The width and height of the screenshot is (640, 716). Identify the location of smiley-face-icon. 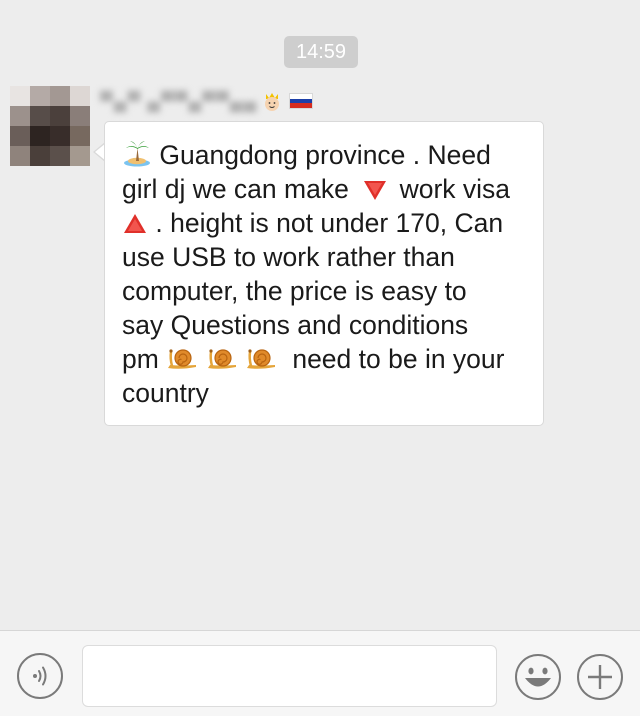
(538, 677).